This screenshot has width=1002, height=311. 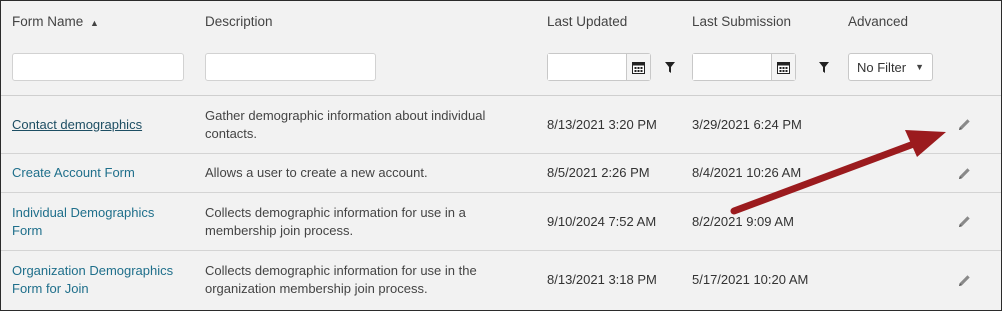 I want to click on column-header-advanced: Advanced, so click(x=878, y=21).